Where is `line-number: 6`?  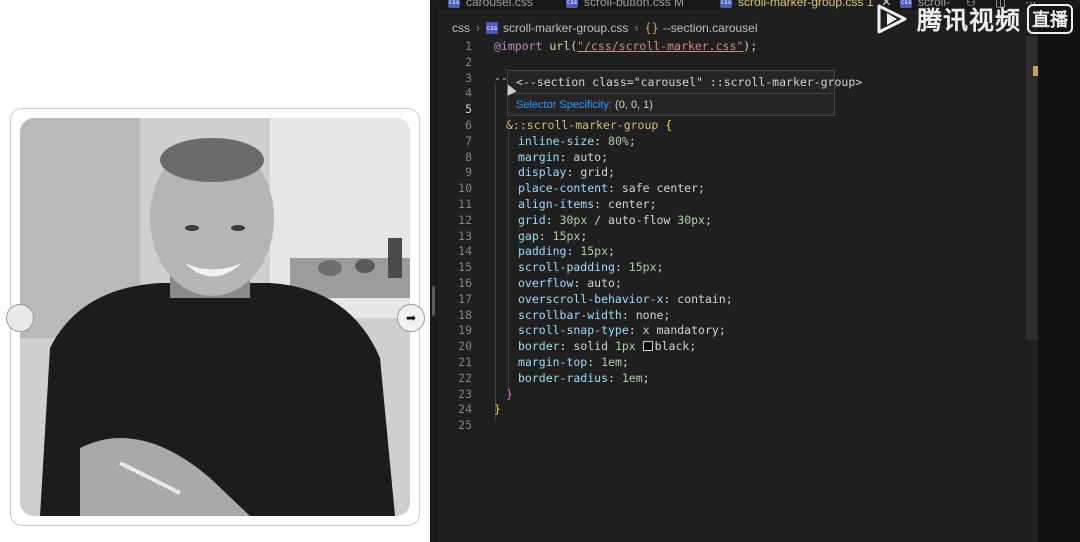 line-number: 6 is located at coordinates (468, 125).